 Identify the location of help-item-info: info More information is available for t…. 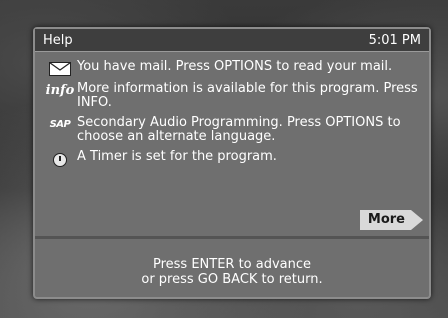
(231, 96).